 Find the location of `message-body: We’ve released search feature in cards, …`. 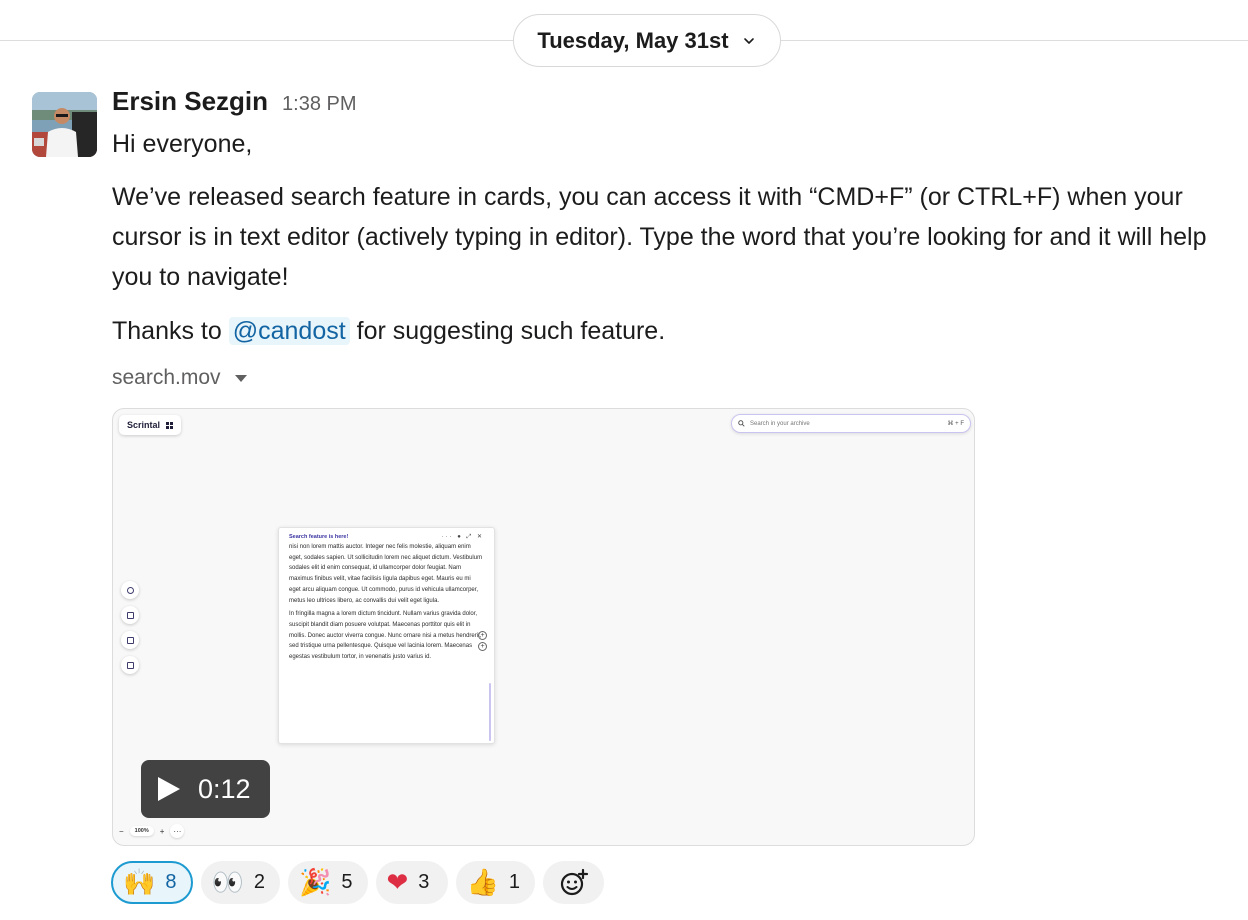

message-body: We’ve released search feature in cards, … is located at coordinates (659, 237).